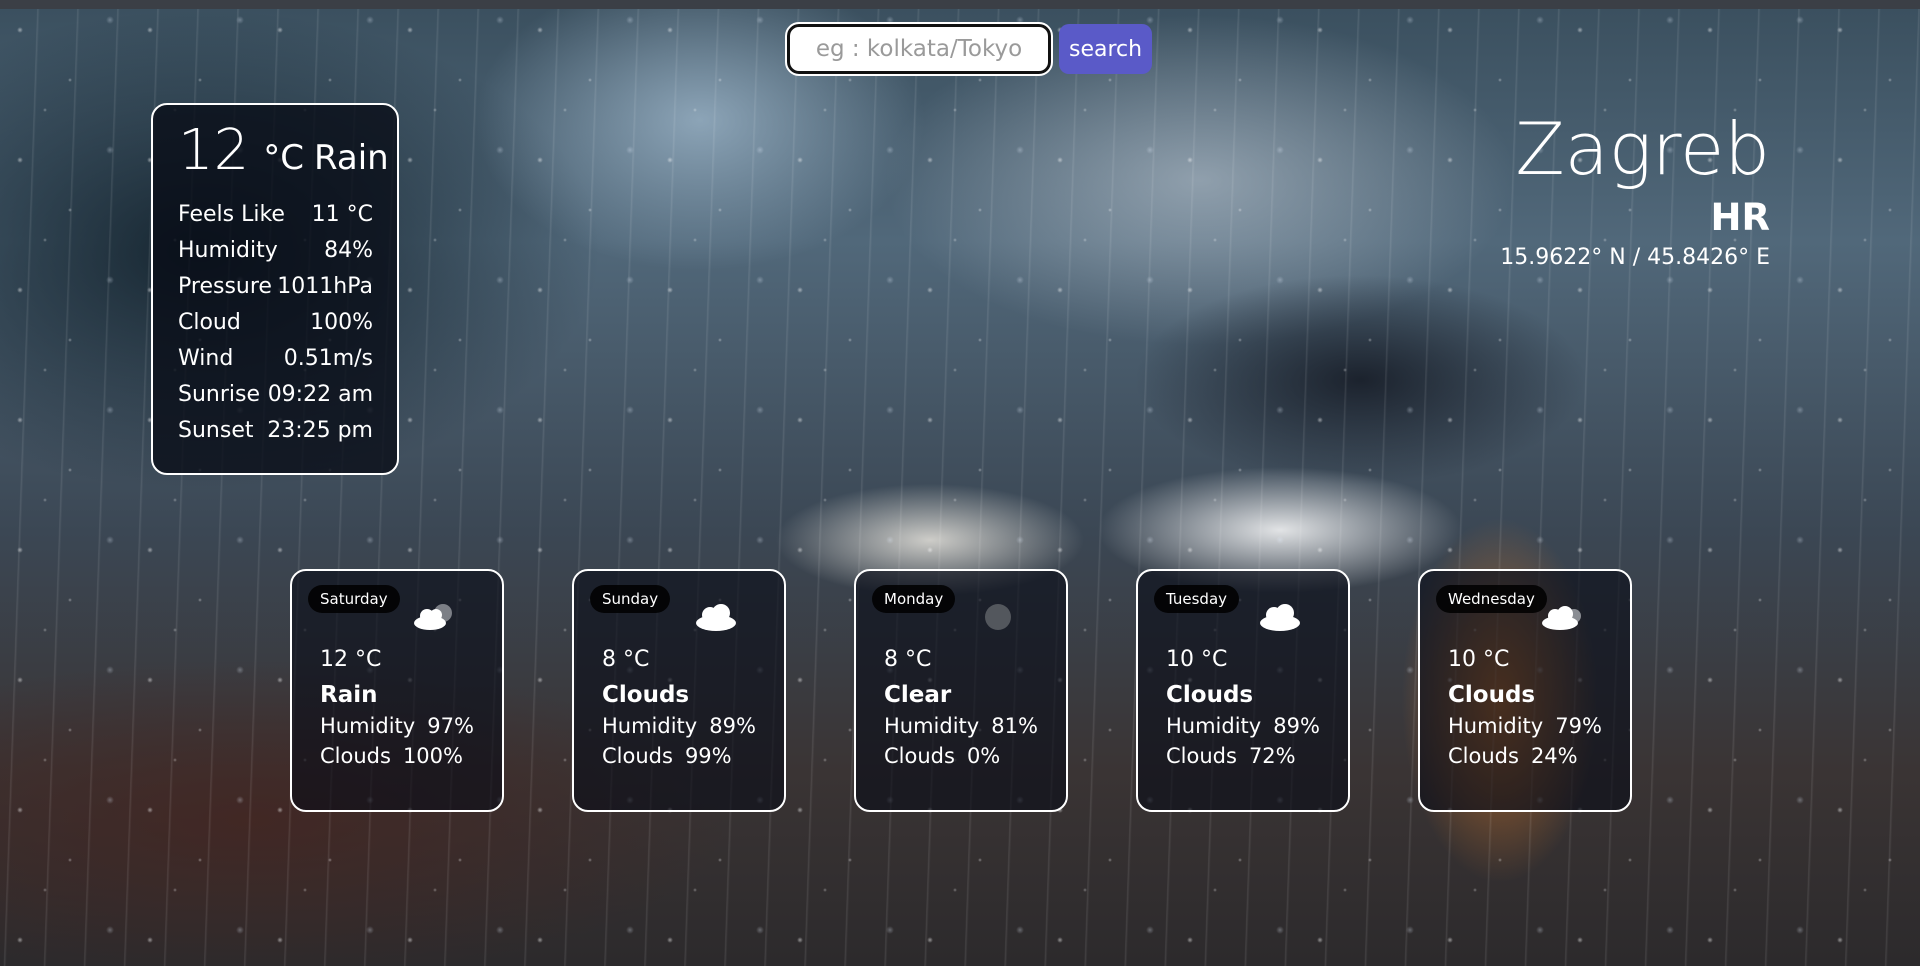 The height and width of the screenshot is (966, 1920). I want to click on forecast-clouds: Clouds 24%, so click(1539, 756).